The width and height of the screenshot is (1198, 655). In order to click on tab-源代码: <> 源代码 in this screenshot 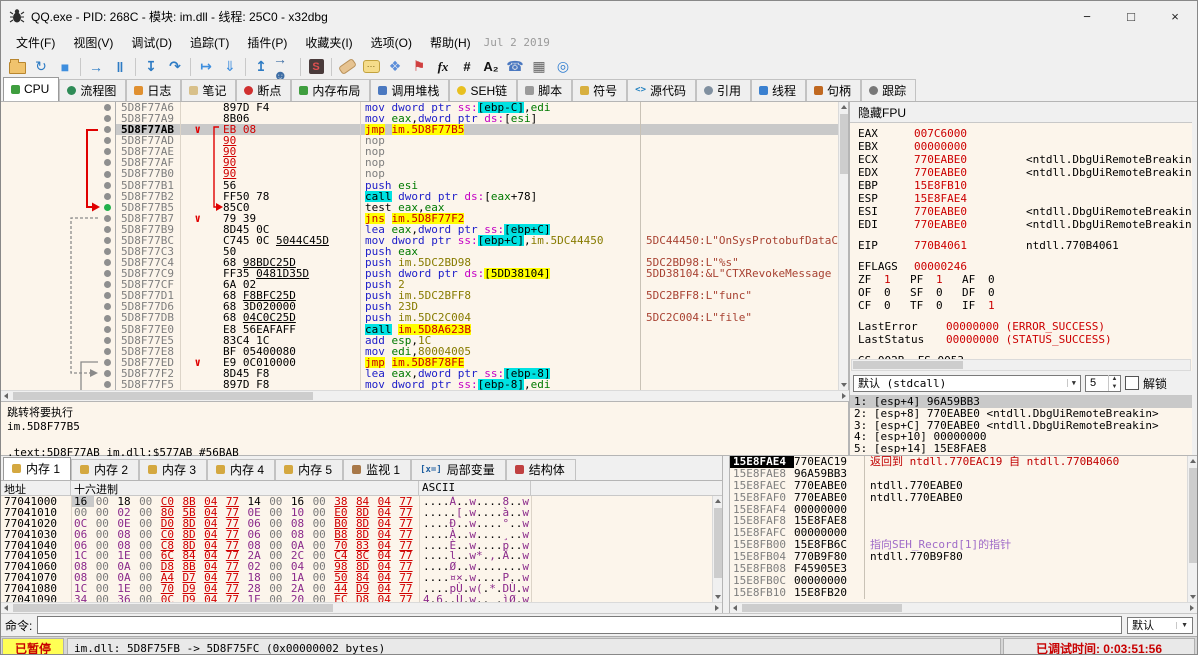, I will do `click(662, 90)`.